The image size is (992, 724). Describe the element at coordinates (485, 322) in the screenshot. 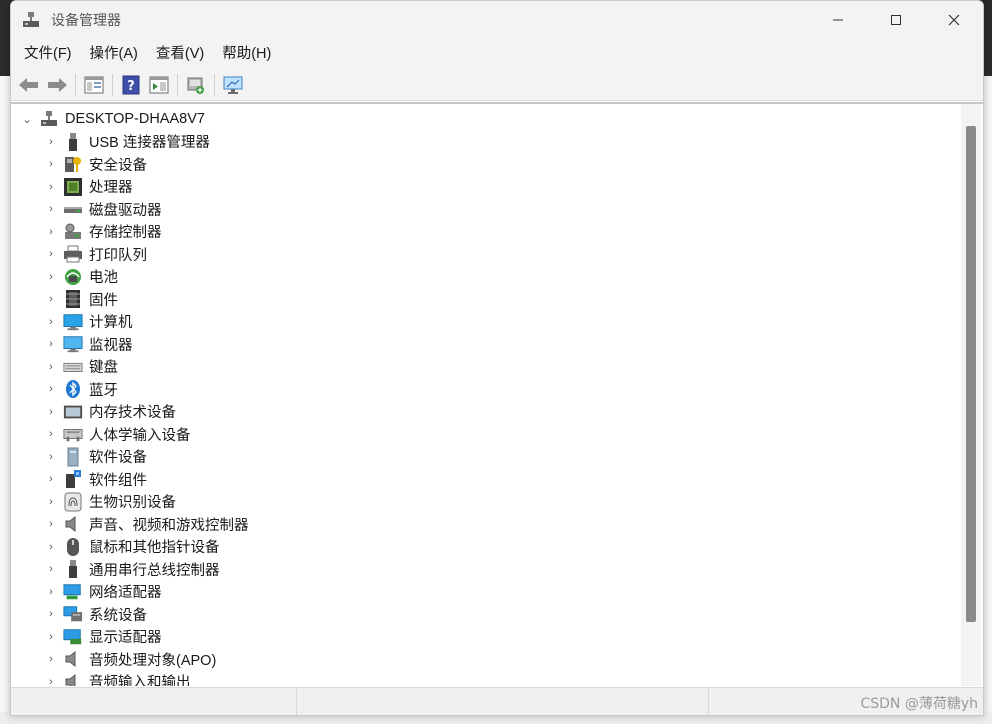

I see `tree-item: › 计算机` at that location.